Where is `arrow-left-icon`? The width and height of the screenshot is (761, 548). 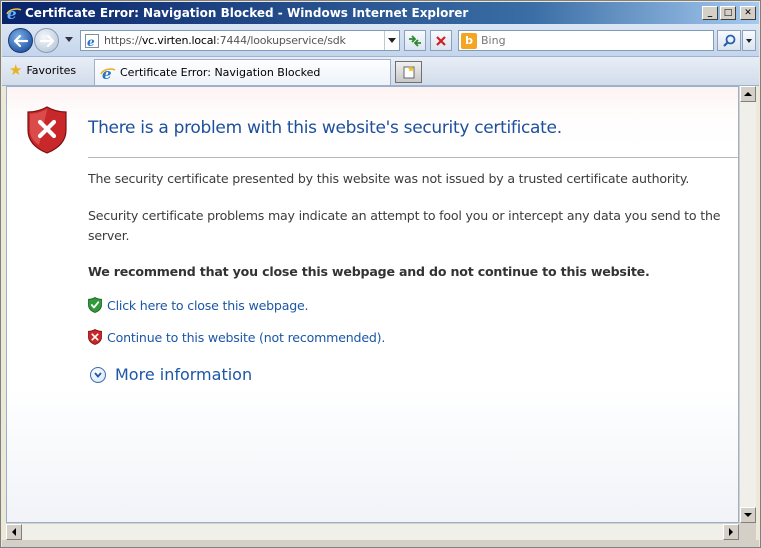 arrow-left-icon is located at coordinates (14, 532).